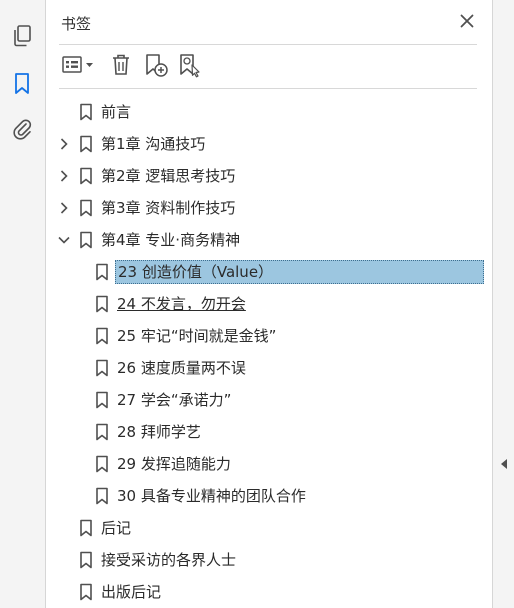 The height and width of the screenshot is (608, 514). I want to click on new-bookmark-button, so click(156, 67).